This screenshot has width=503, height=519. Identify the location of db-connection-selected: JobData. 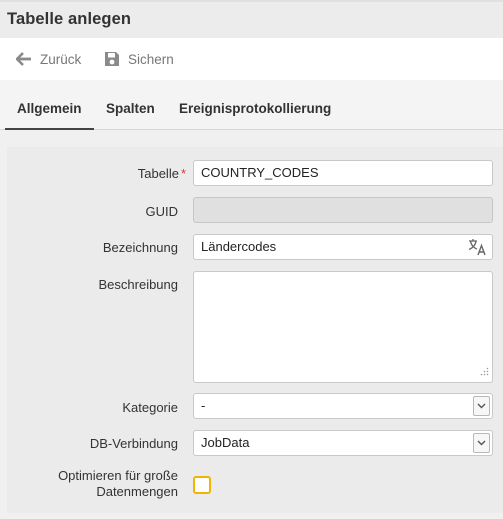
(225, 442).